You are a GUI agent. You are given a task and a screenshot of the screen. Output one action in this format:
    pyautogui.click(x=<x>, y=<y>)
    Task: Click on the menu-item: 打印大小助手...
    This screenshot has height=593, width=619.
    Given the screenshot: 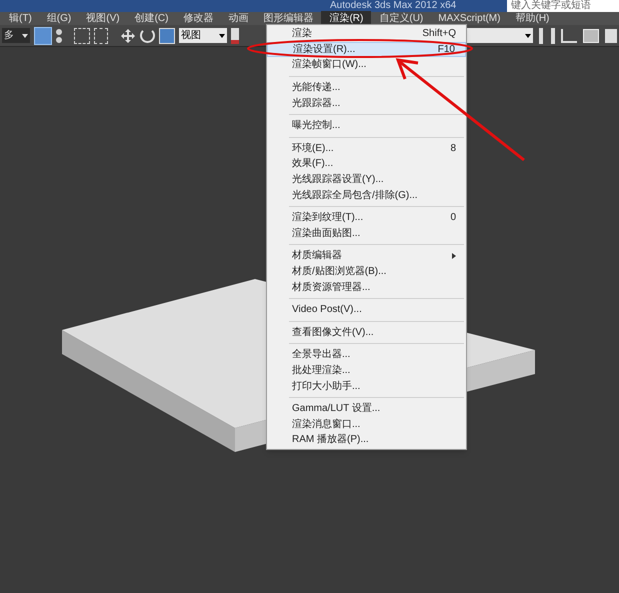 What is the action you would take?
    pyautogui.click(x=366, y=386)
    